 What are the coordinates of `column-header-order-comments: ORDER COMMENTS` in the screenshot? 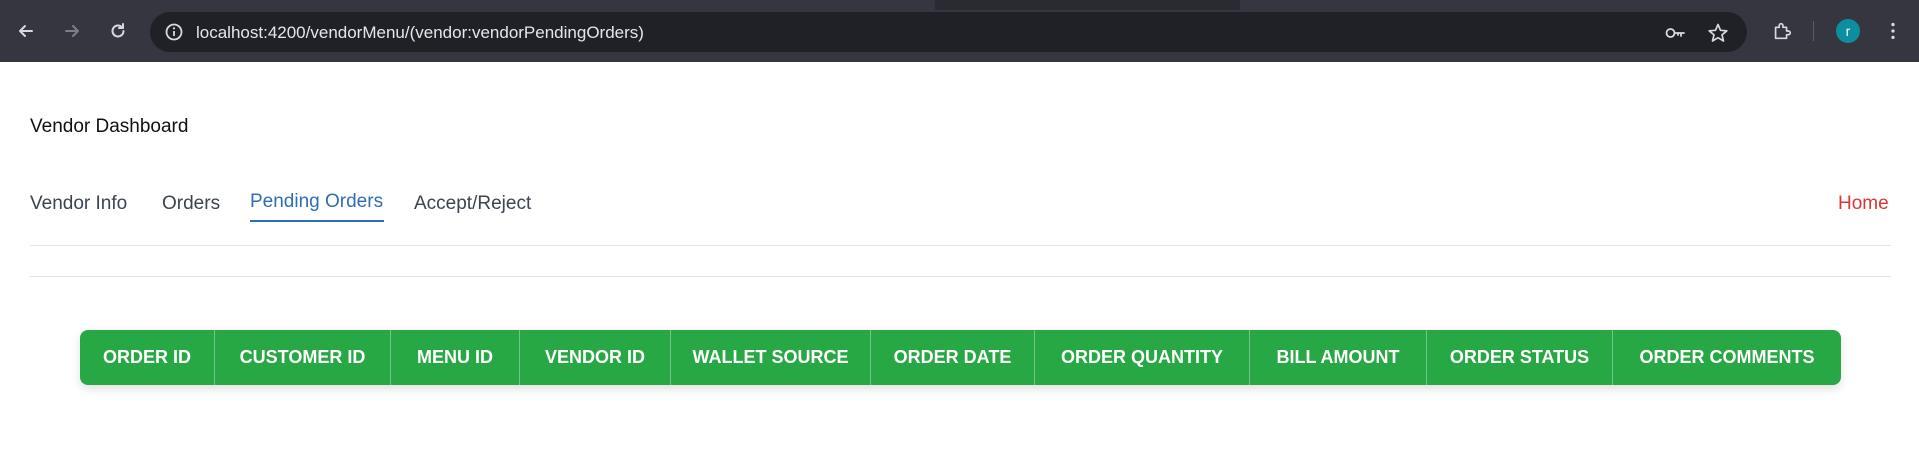 It's located at (1727, 357).